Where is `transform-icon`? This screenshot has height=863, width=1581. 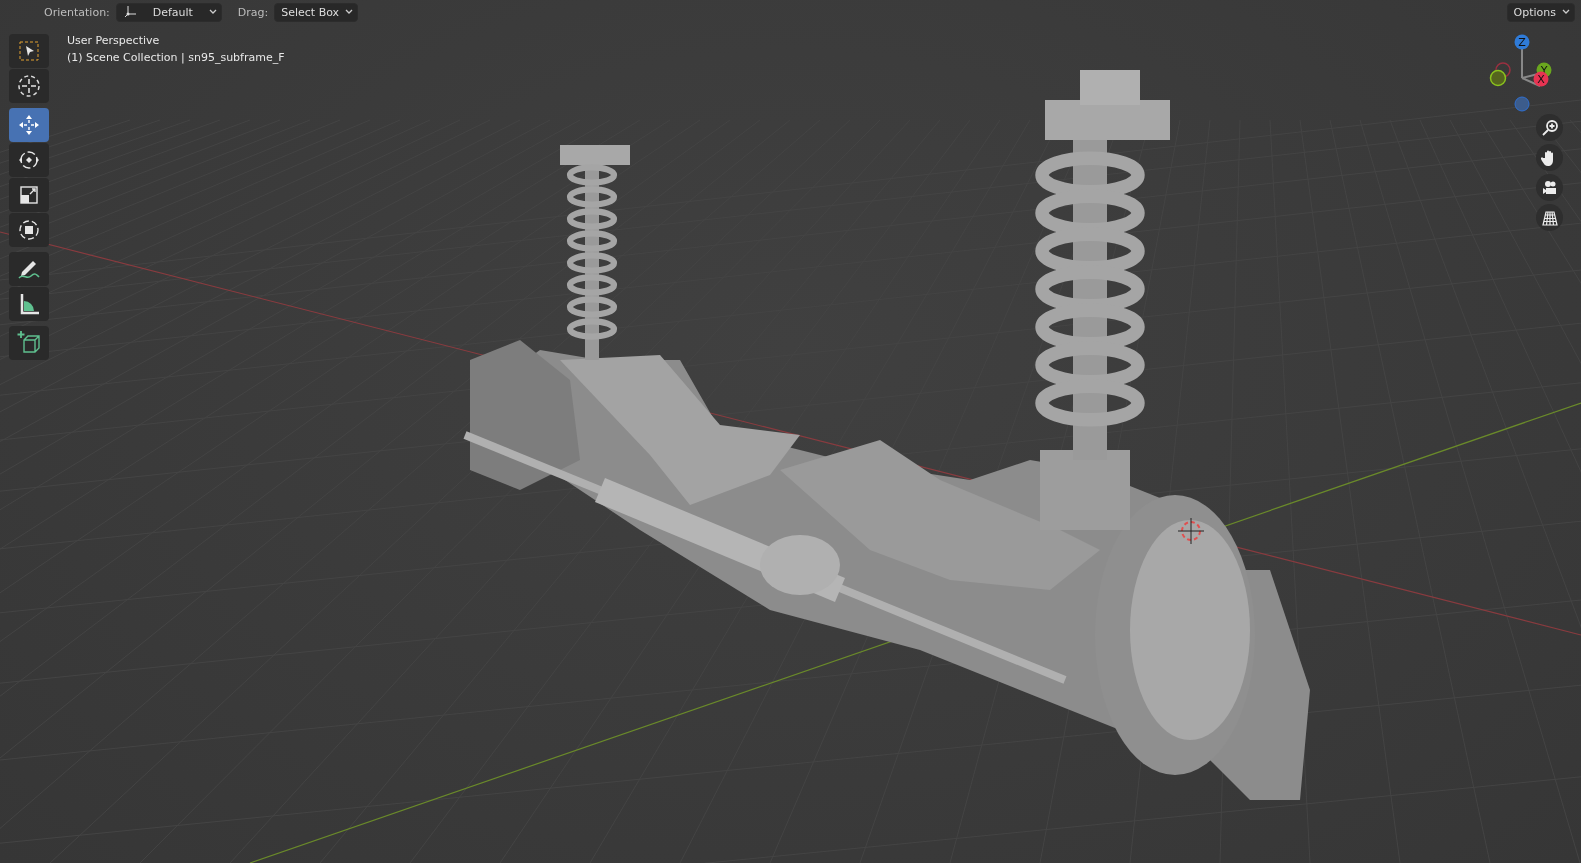 transform-icon is located at coordinates (29, 230).